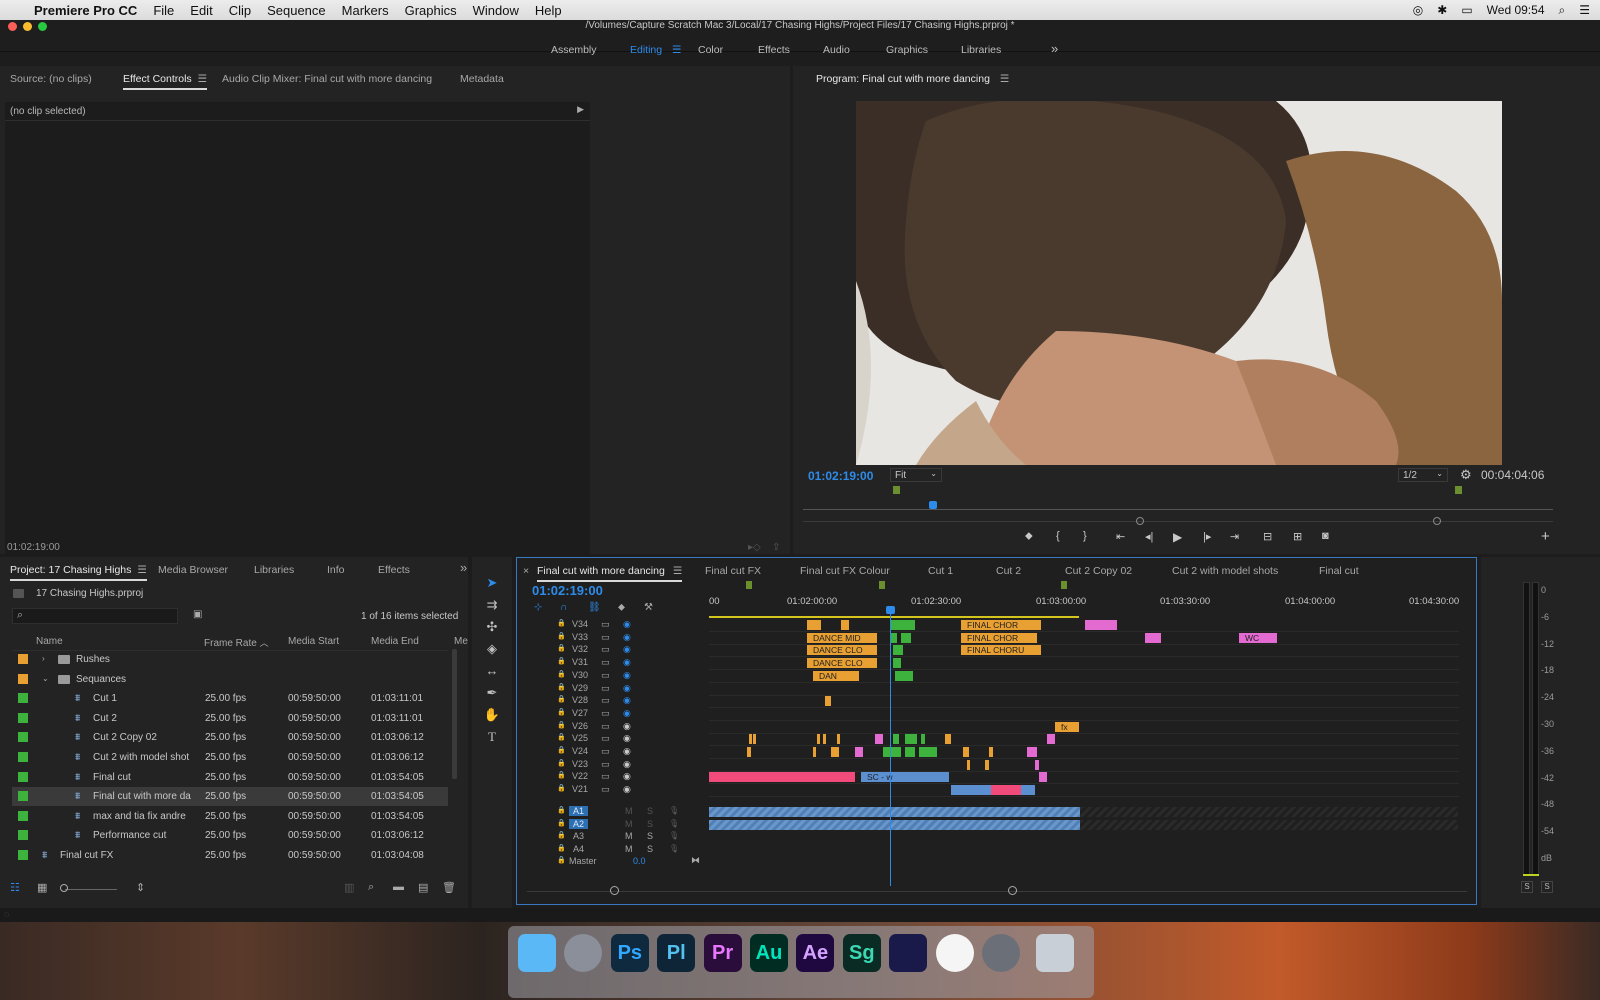 Image resolution: width=1600 pixels, height=1000 pixels. What do you see at coordinates (722, 953) in the screenshot?
I see `dock-premiere-icon: Pr` at bounding box center [722, 953].